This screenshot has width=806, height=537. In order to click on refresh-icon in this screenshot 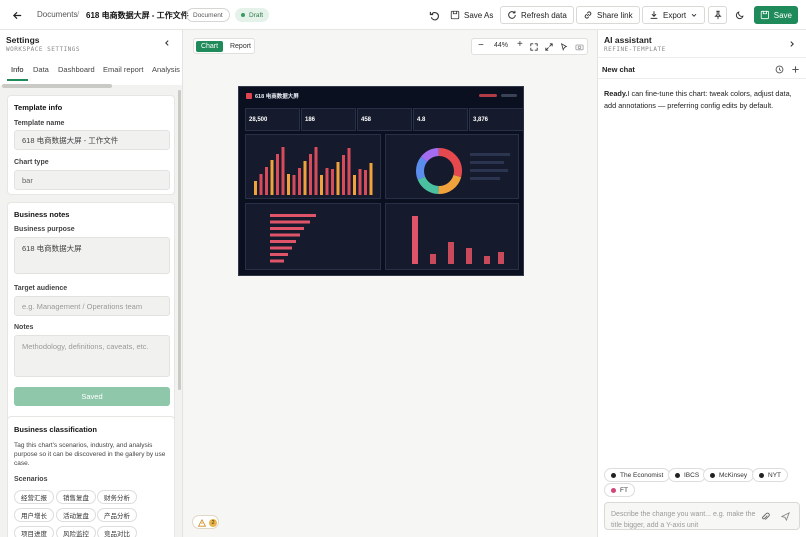, I will do `click(512, 14)`.